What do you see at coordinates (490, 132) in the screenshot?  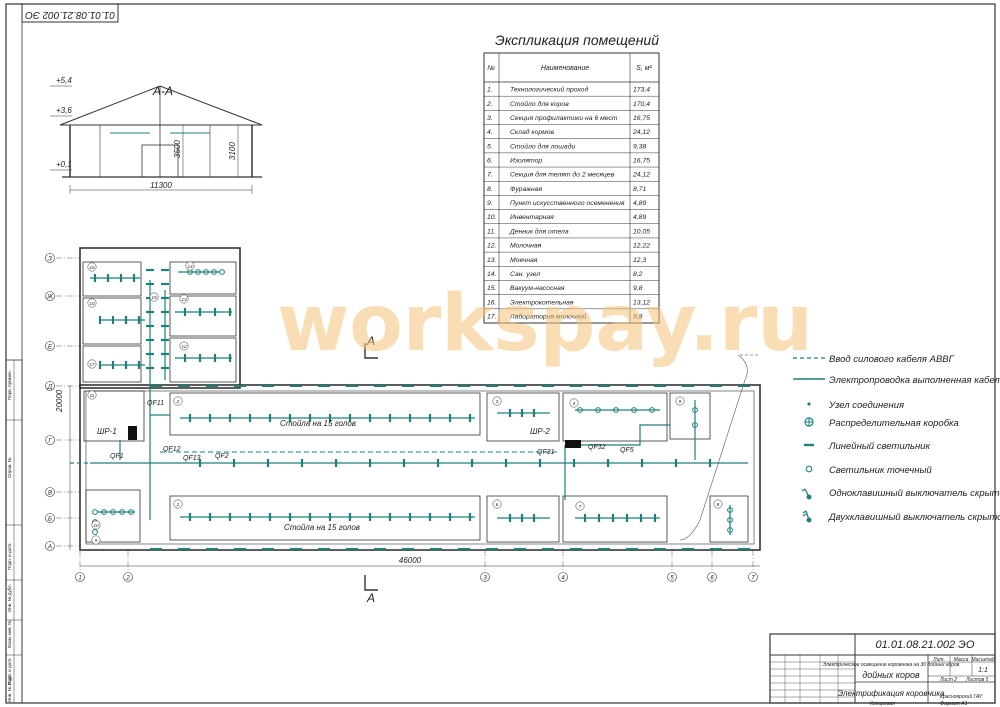 I see `expl-cell: 4.` at bounding box center [490, 132].